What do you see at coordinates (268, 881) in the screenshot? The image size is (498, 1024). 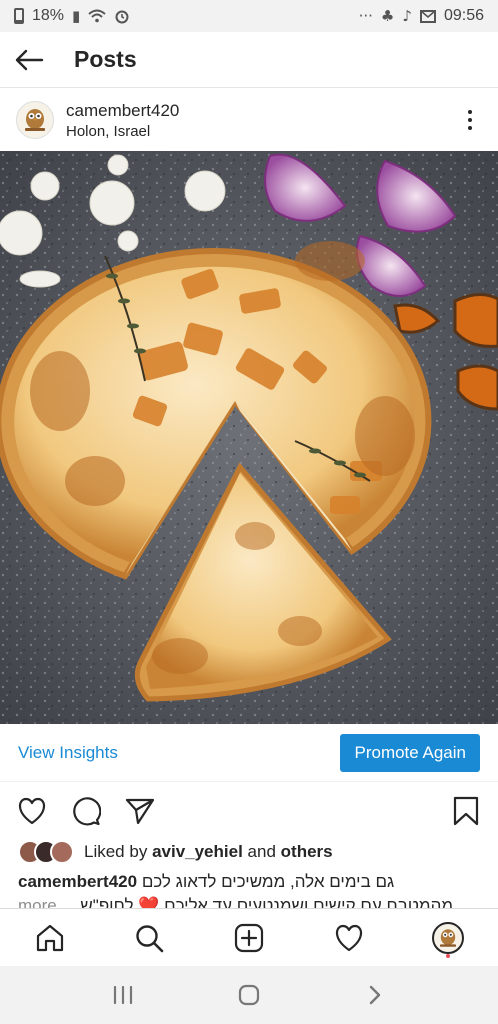 I see `caption-text-1: גם בימים אלה, ממשיכים לדאוג לכם` at bounding box center [268, 881].